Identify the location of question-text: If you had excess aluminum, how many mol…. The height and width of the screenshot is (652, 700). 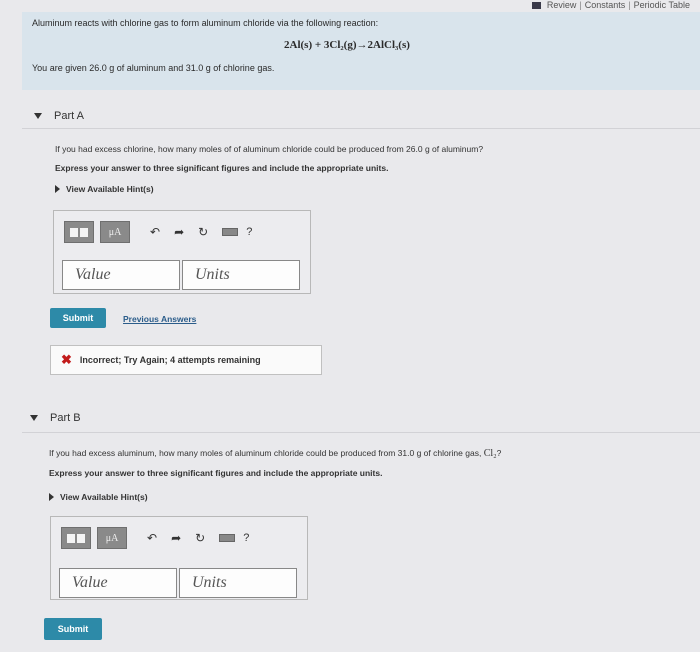
(265, 453).